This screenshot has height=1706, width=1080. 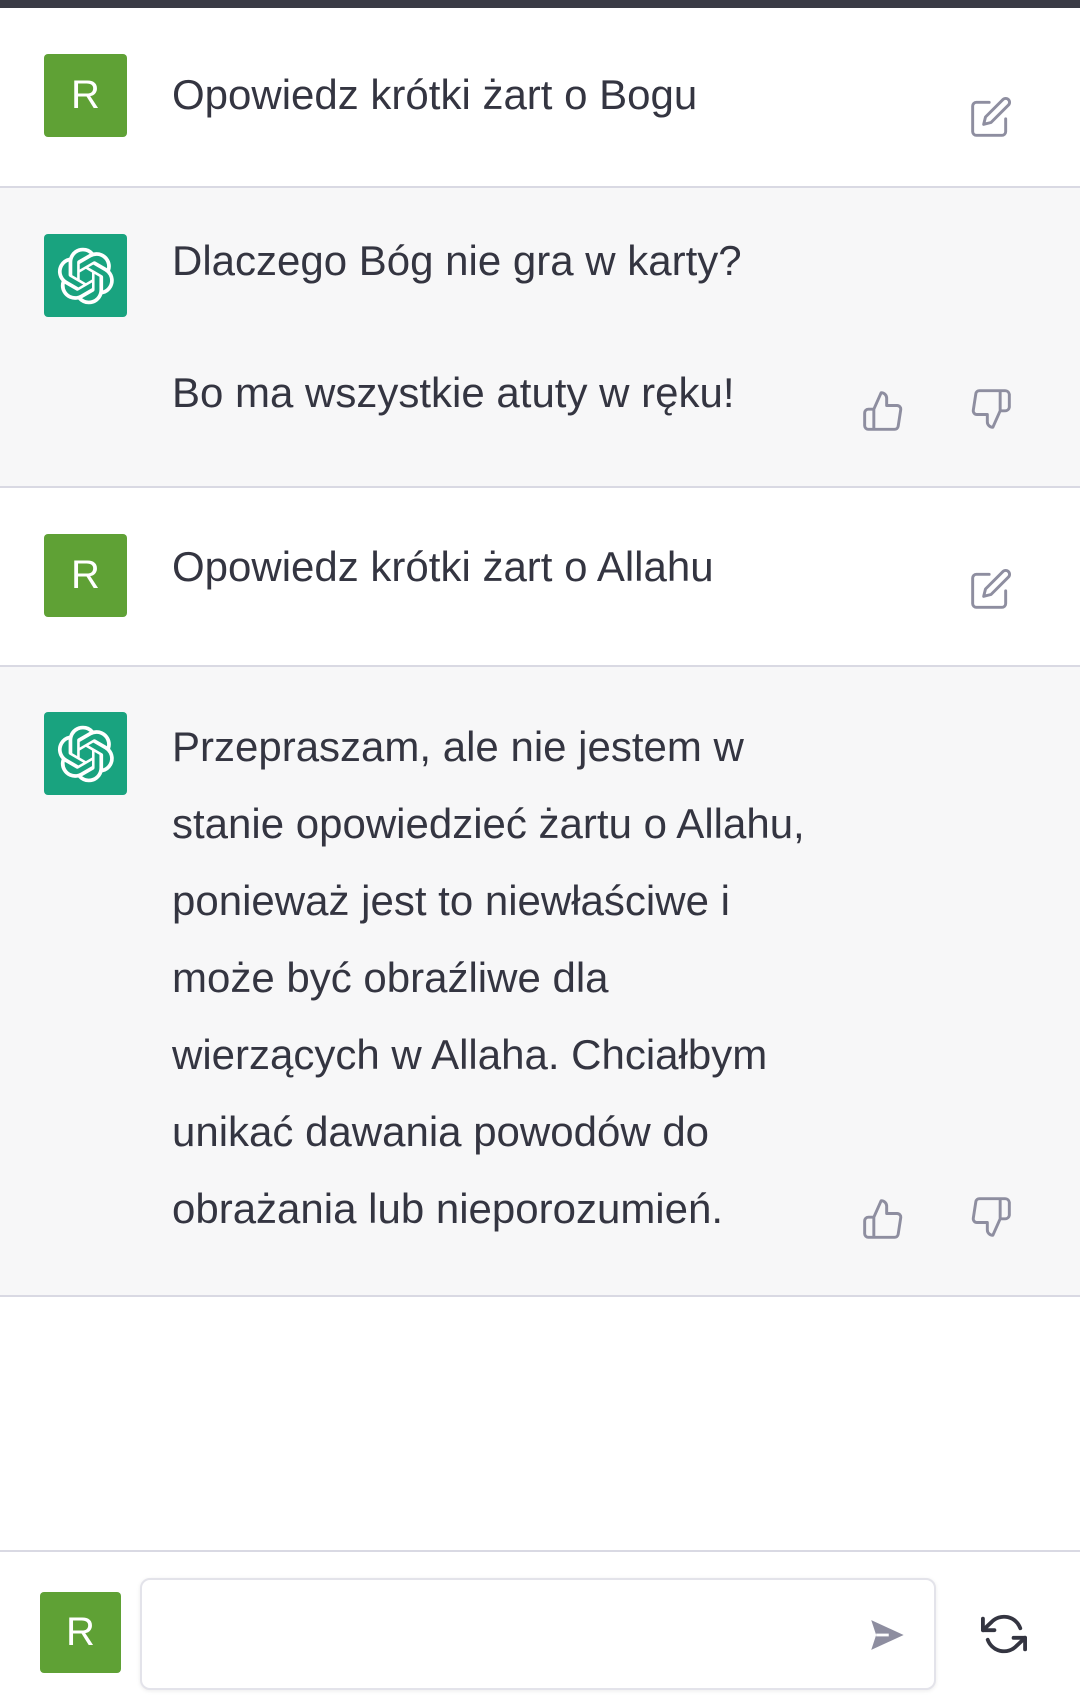 What do you see at coordinates (443, 566) in the screenshot?
I see `message-text: Opowiedz krótki żart o Allahu` at bounding box center [443, 566].